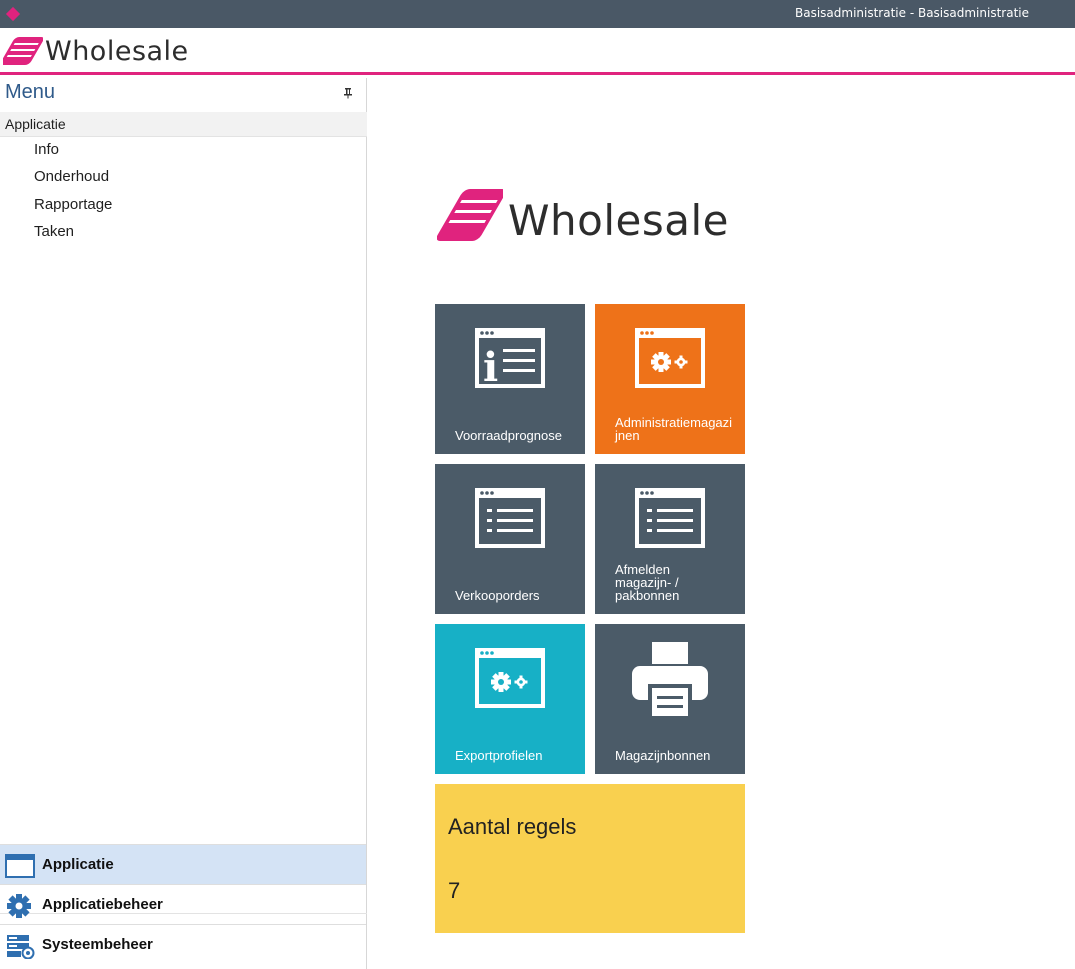  Describe the element at coordinates (512, 826) in the screenshot. I see `kpi-title: Aantal regels` at that location.